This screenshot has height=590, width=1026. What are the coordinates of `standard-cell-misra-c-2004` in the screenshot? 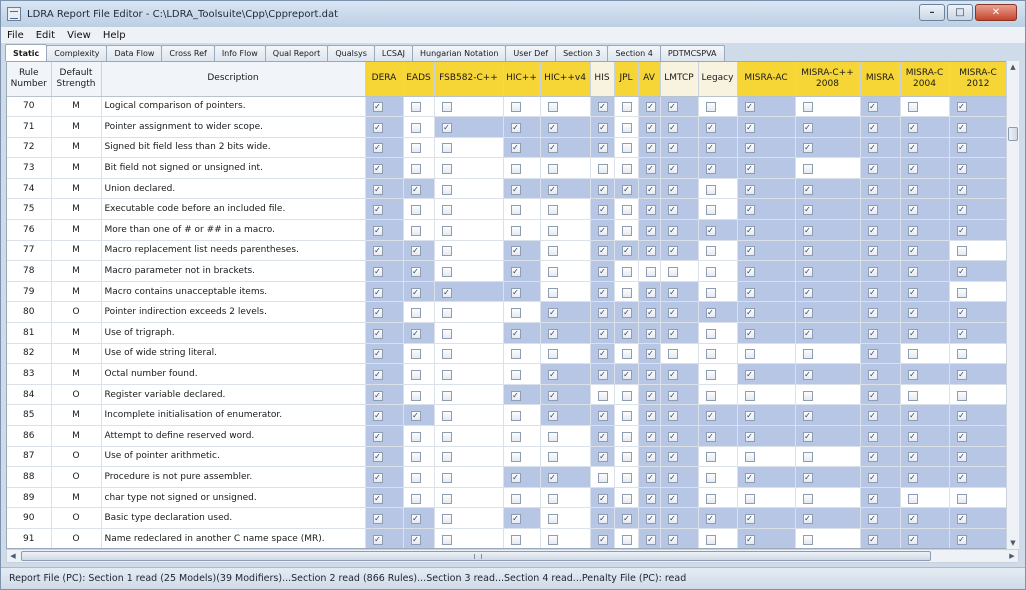 It's located at (925, 107).